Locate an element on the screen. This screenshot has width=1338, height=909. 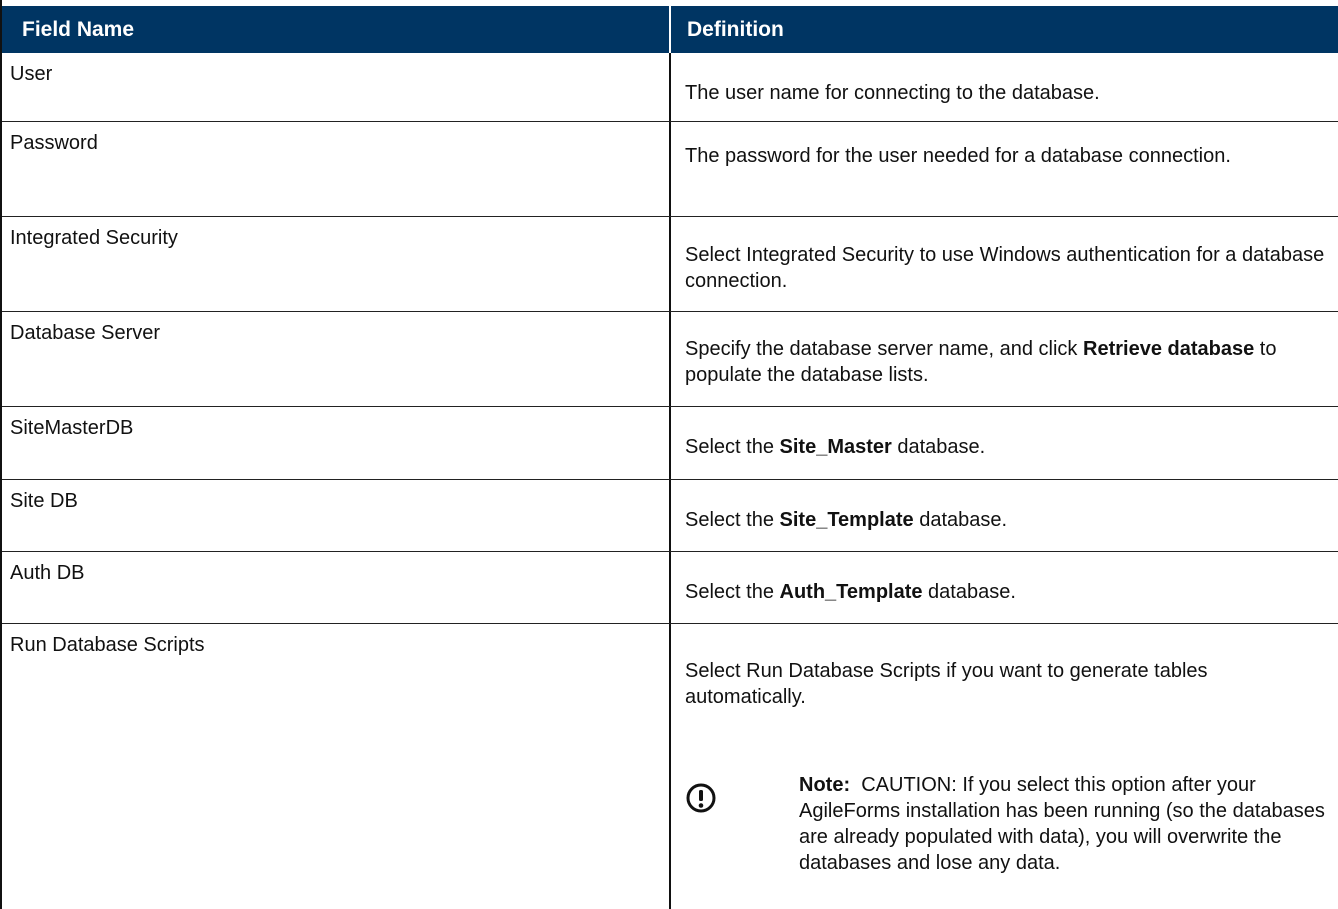
field-name-sitemasterdb: SiteMasterDB is located at coordinates (72, 428).